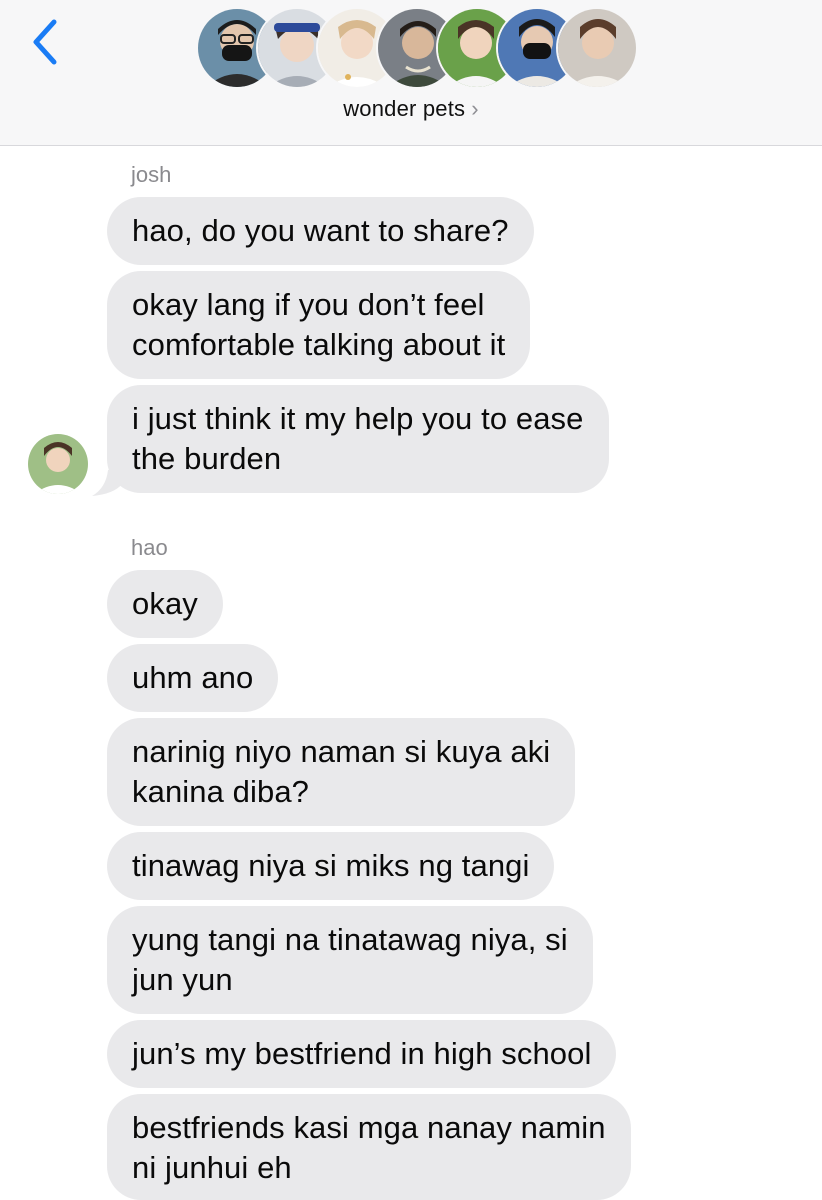 This screenshot has height=1200, width=822. Describe the element at coordinates (362, 1054) in the screenshot. I see `message-bubble: jun’s my bestfriend in high school` at that location.